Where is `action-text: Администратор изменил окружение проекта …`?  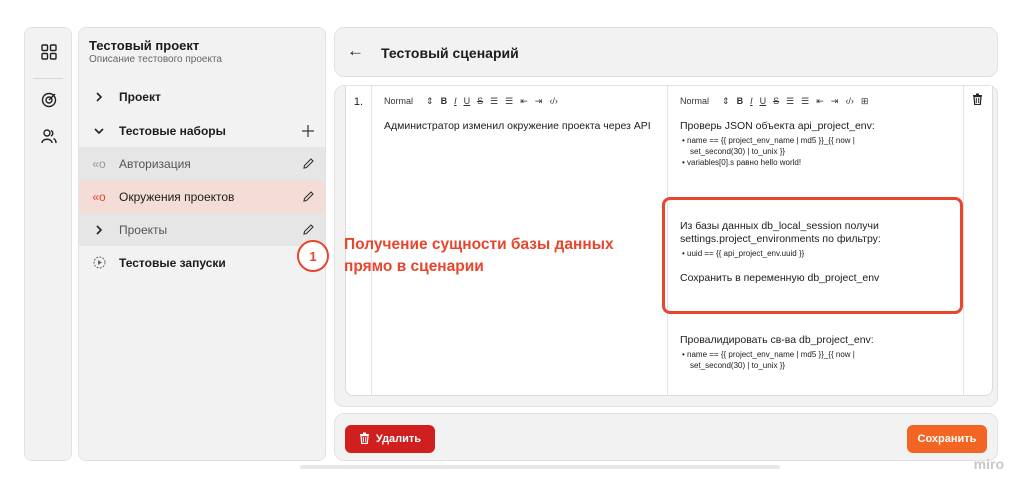 action-text: Администратор изменил окружение проекта … is located at coordinates (519, 126).